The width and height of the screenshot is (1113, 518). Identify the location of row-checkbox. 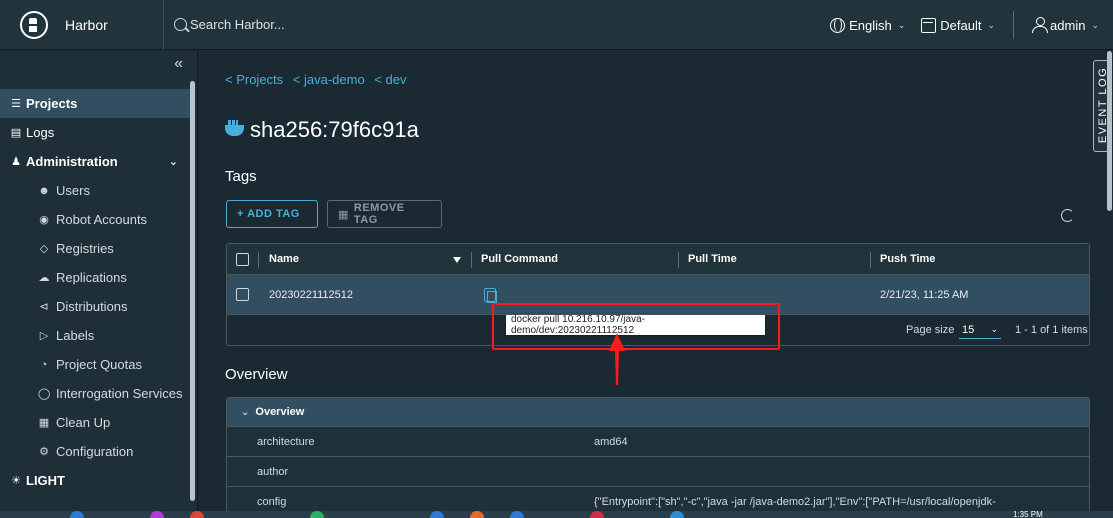
(242, 294).